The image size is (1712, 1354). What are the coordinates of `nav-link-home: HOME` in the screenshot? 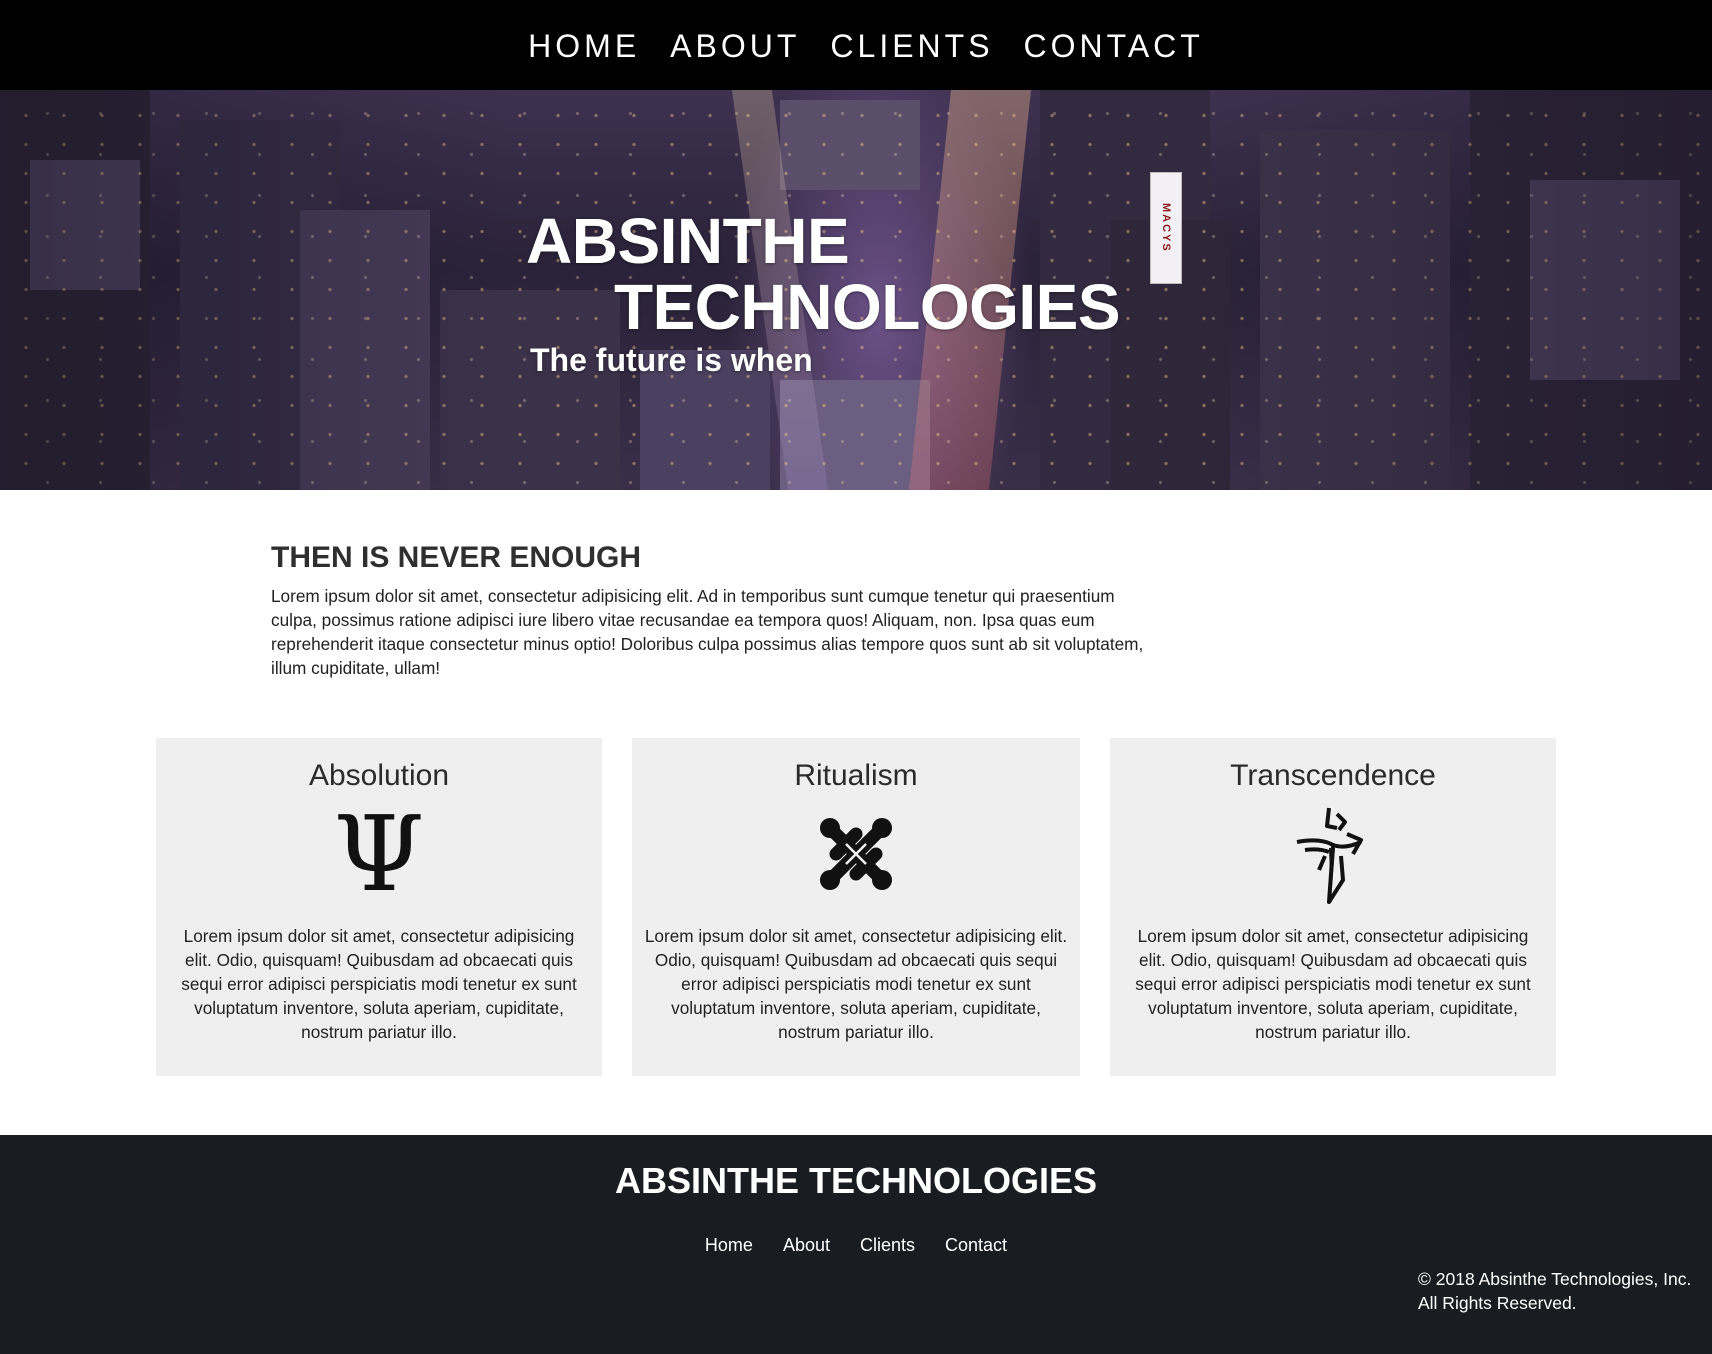 It's located at (584, 46).